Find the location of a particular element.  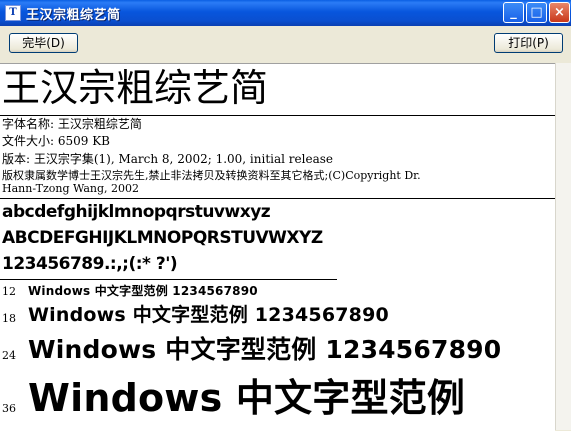

minimize-button: _ is located at coordinates (513, 12).